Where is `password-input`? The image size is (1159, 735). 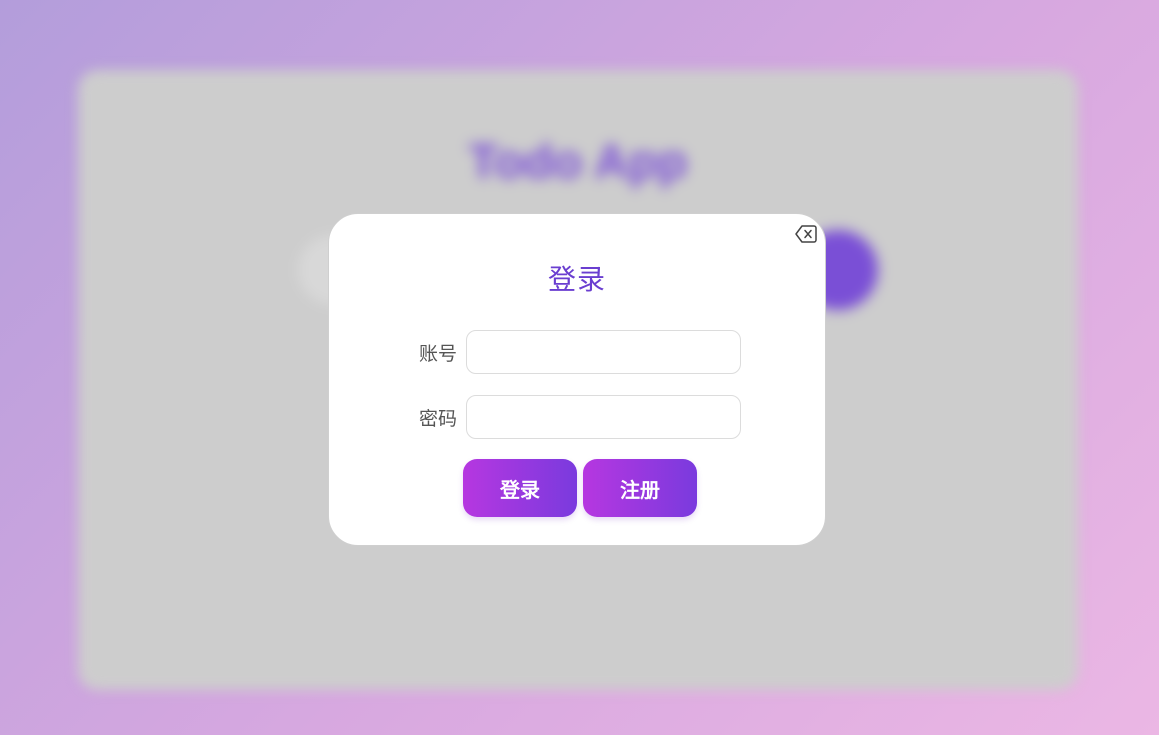
password-input is located at coordinates (603, 417).